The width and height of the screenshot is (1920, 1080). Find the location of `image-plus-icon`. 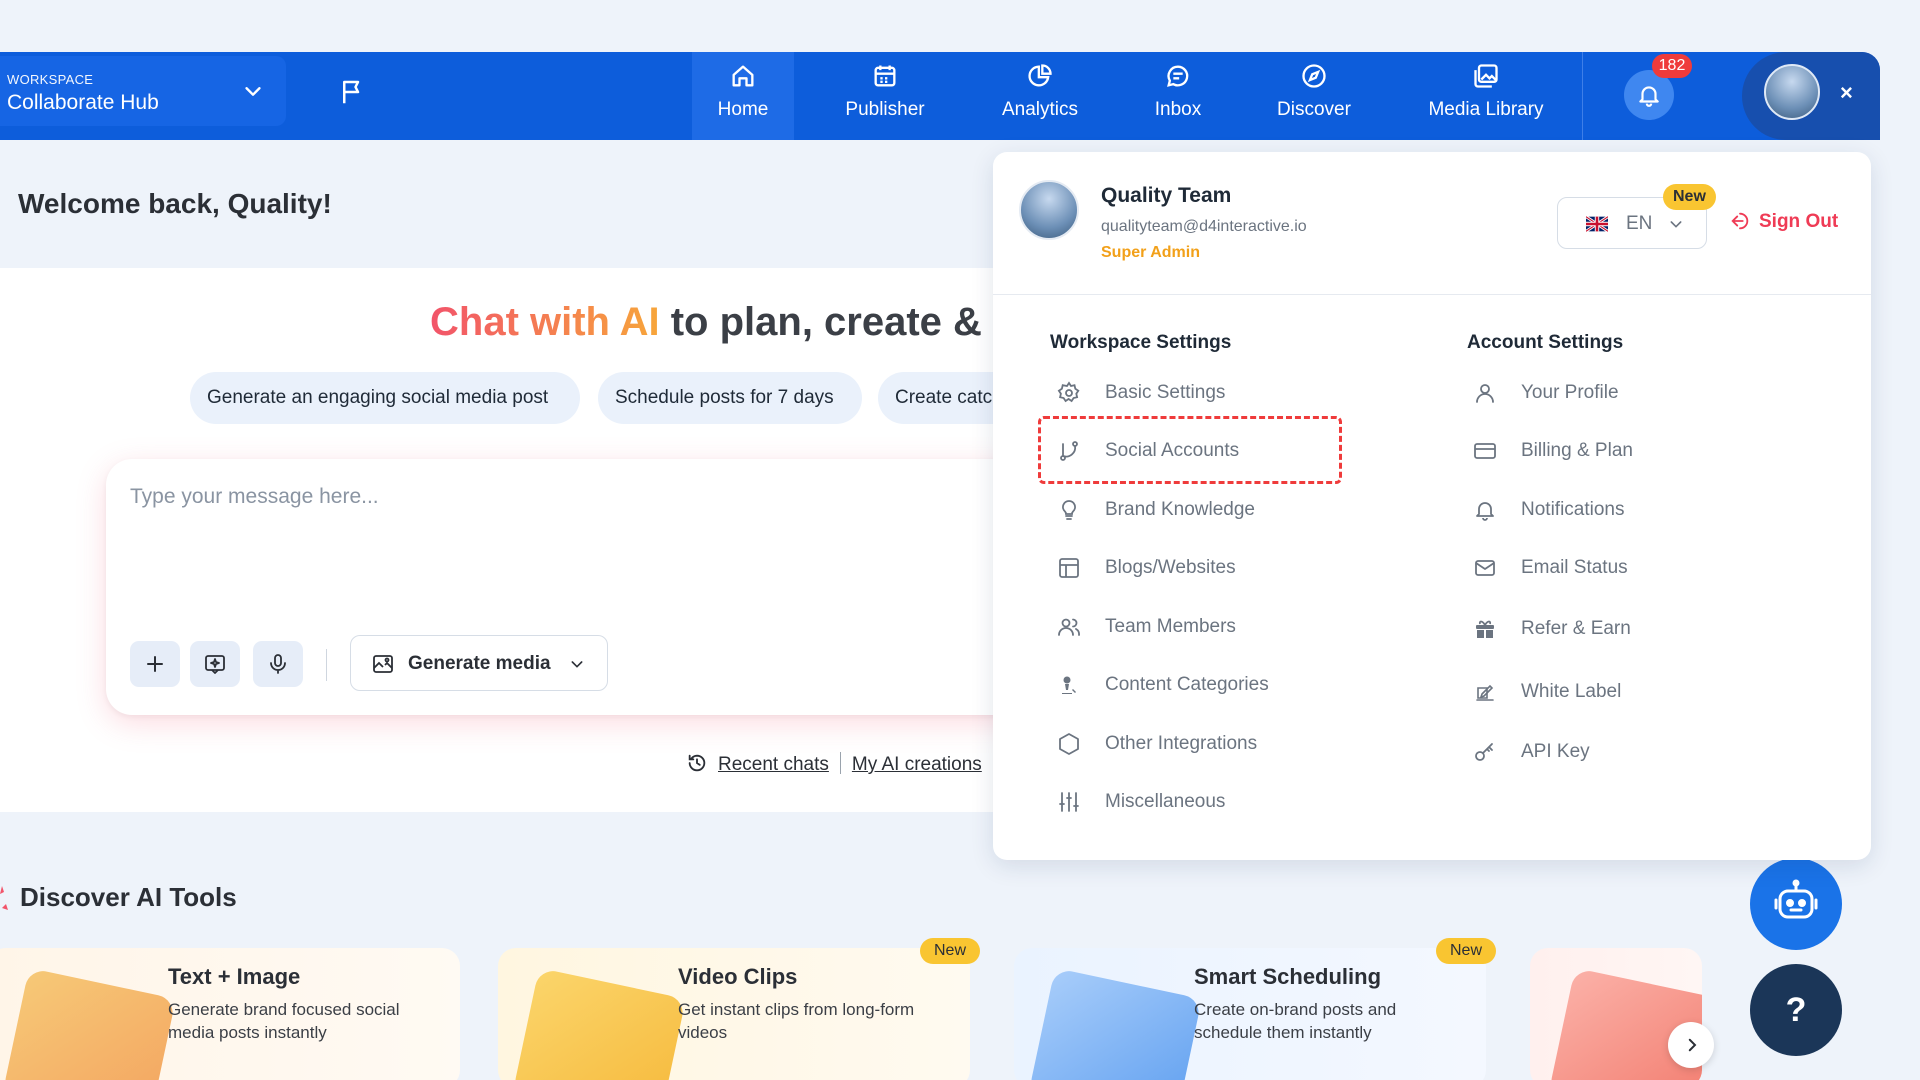

image-plus-icon is located at coordinates (383, 664).